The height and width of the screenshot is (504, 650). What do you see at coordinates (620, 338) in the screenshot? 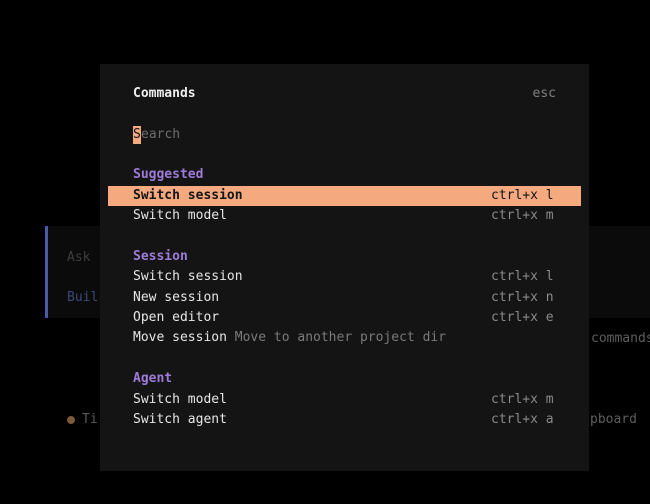
I see `commands-hint: commands` at bounding box center [620, 338].